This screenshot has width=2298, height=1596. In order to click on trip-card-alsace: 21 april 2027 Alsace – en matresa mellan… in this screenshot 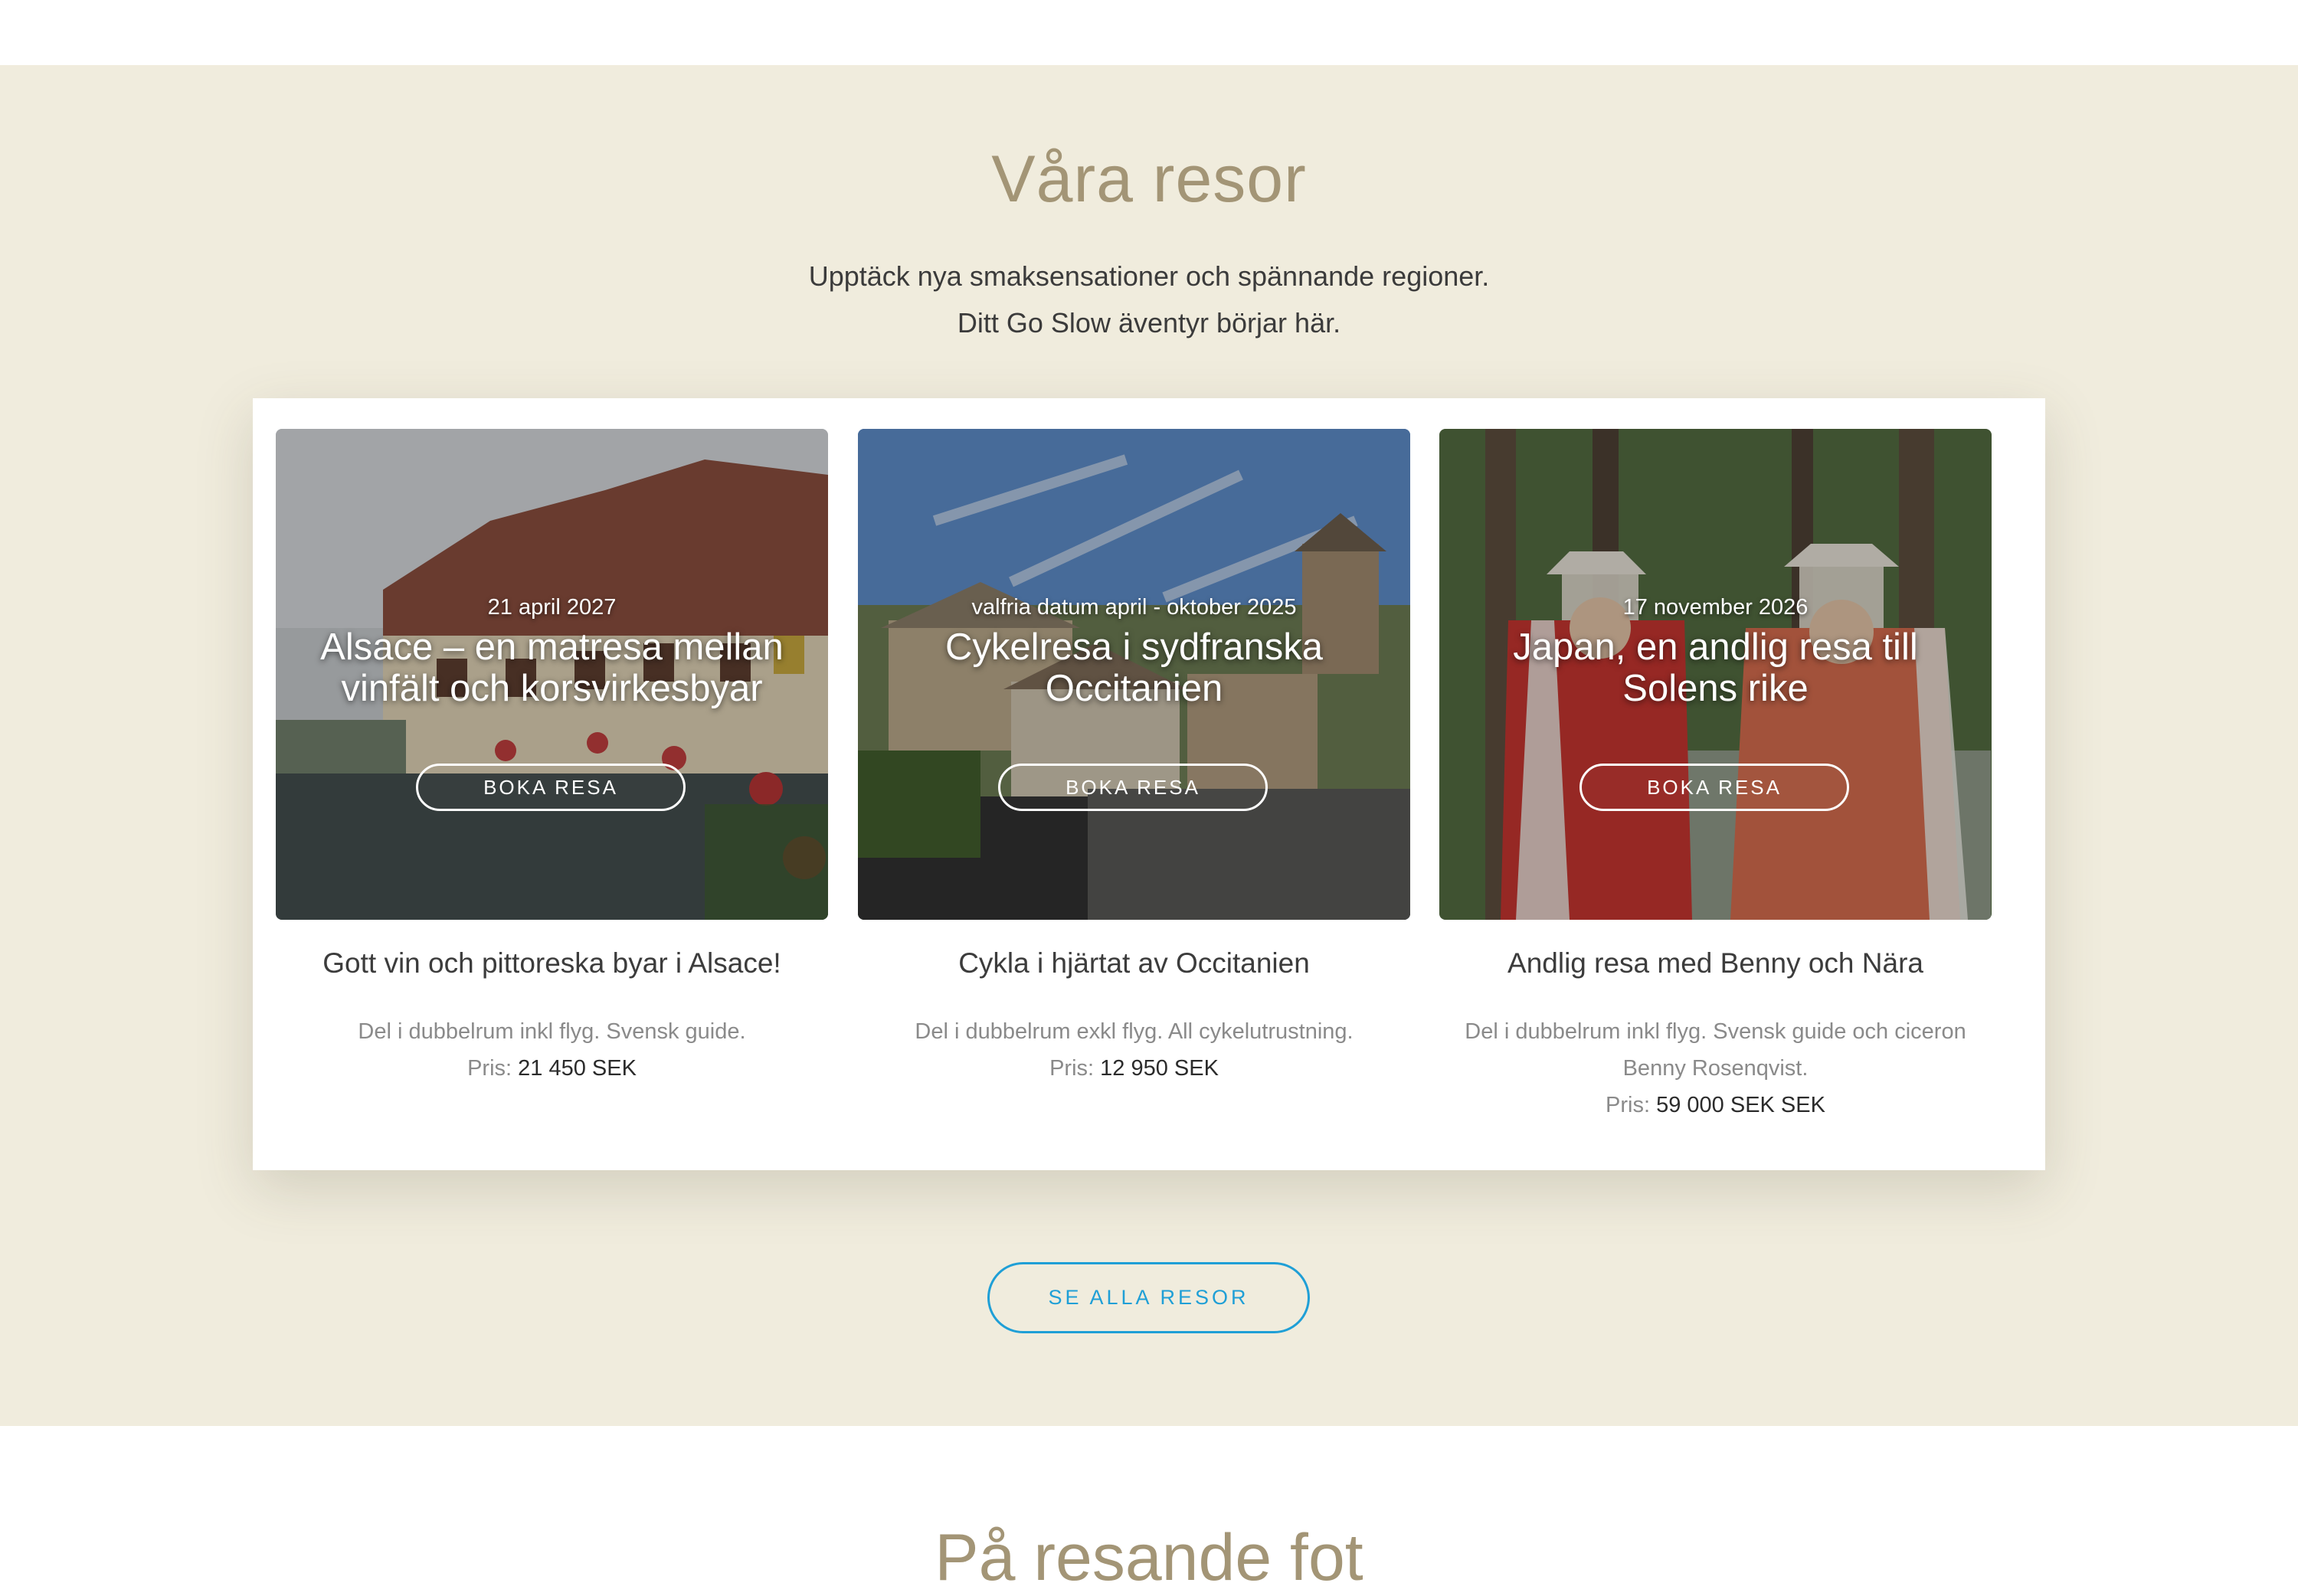, I will do `click(552, 758)`.